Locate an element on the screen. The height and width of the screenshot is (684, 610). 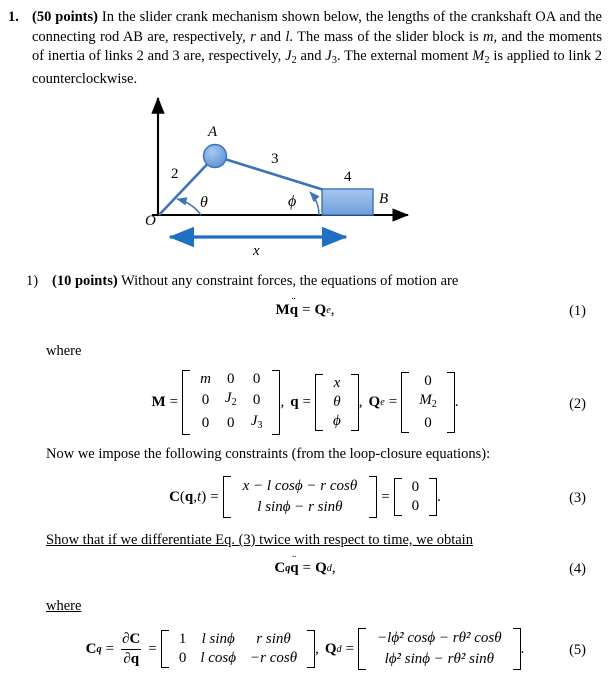
label-link-2: 2 is located at coordinates (175, 174).